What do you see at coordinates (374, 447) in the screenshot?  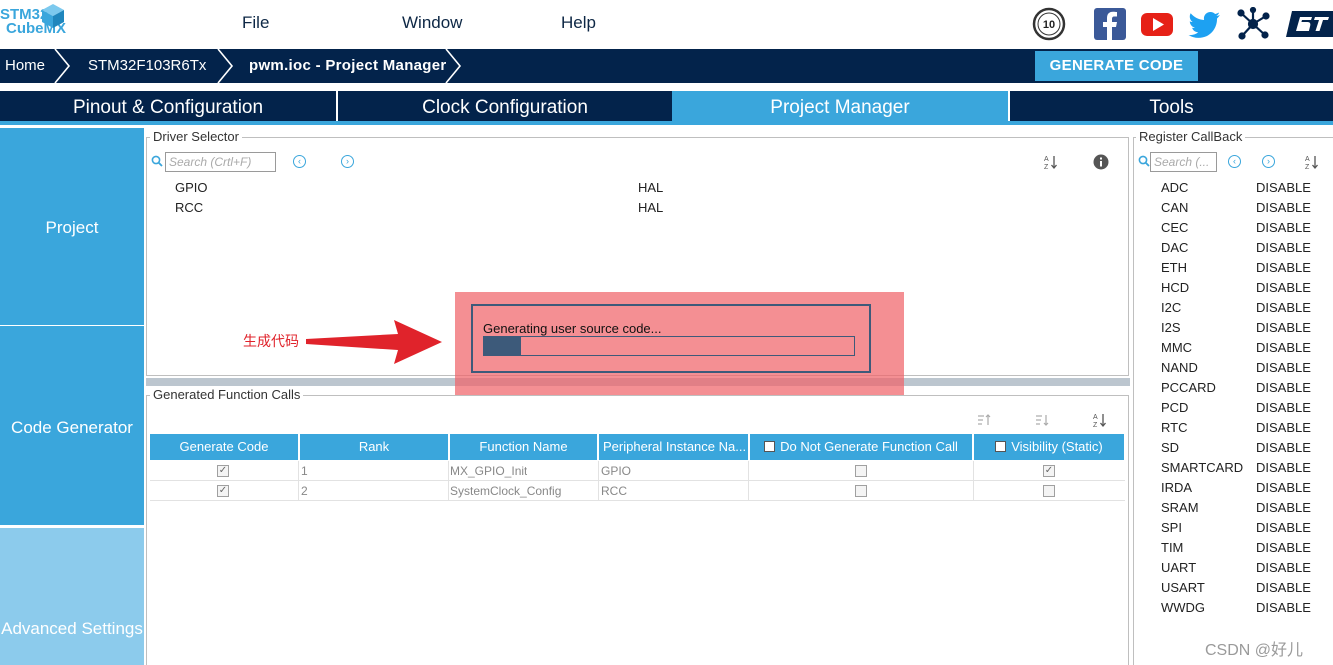 I see `column-header-rank: Rank` at bounding box center [374, 447].